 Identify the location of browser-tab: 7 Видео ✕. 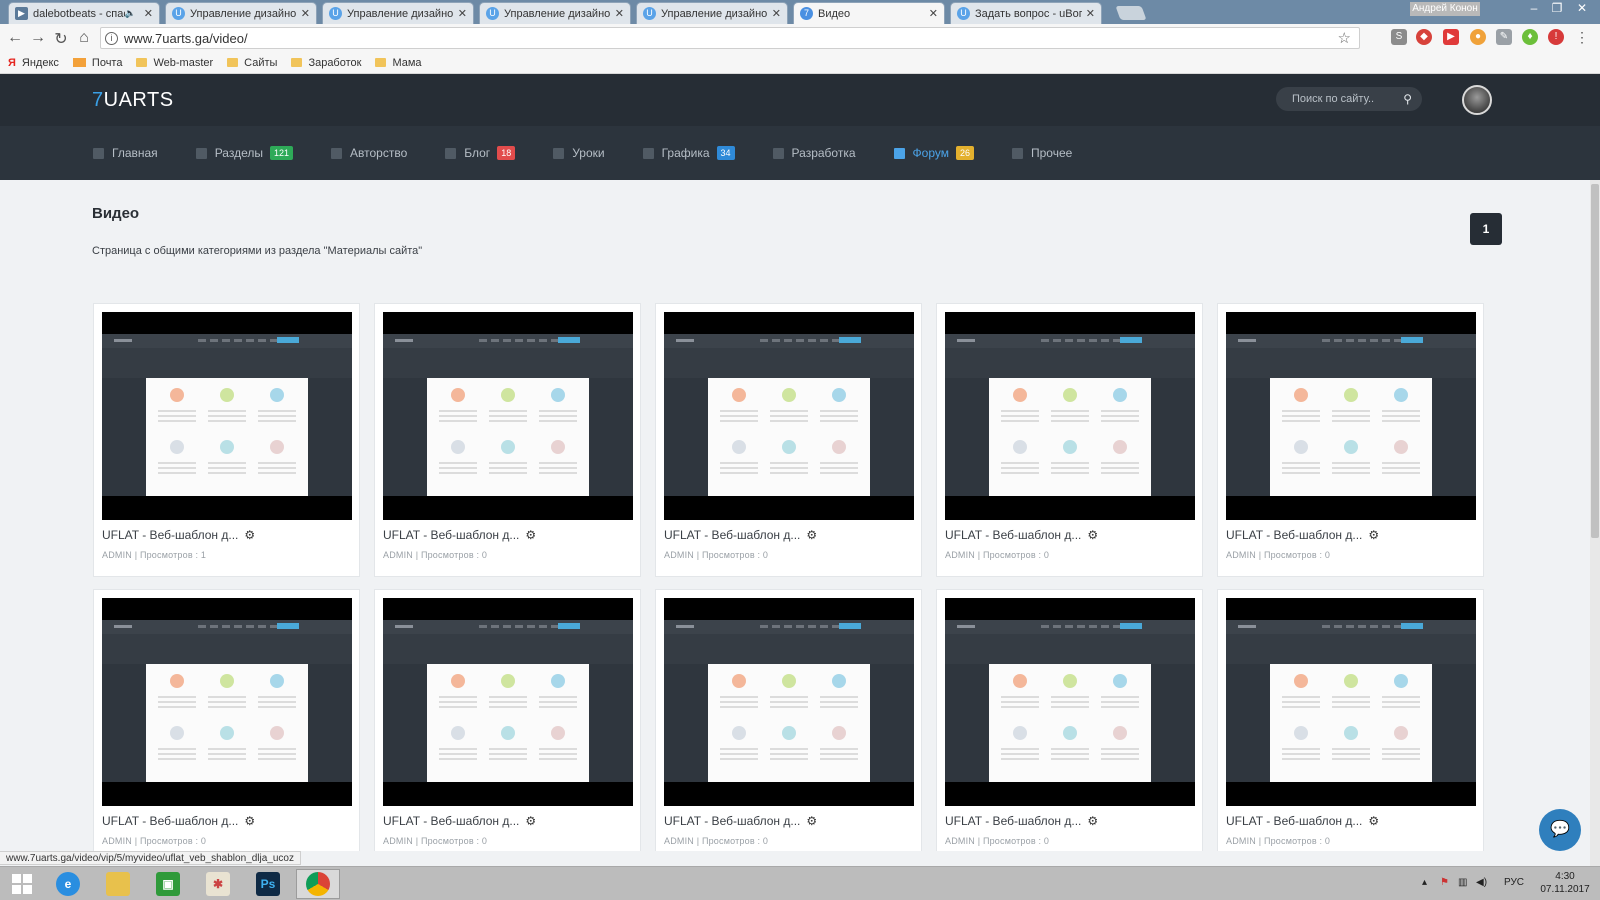
(869, 13).